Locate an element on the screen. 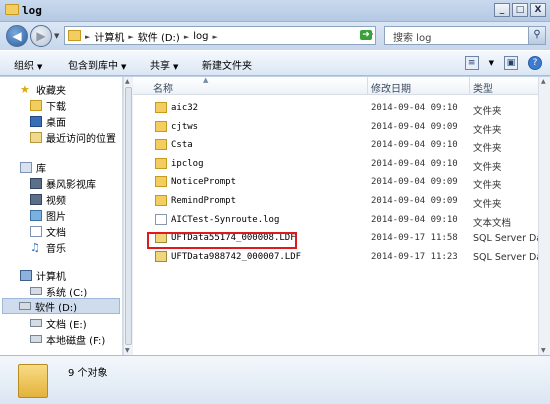  file-row: RemindPrompt 2014-09-04 09:09 文件夹 is located at coordinates (335, 201).